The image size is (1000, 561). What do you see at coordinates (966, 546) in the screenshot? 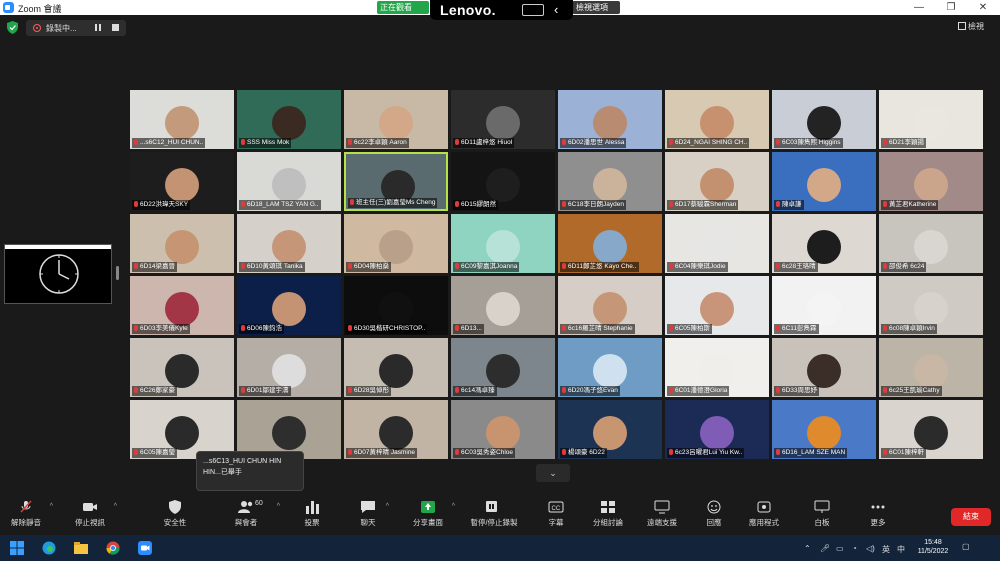
I see `notification-icon: ▢` at bounding box center [966, 546].